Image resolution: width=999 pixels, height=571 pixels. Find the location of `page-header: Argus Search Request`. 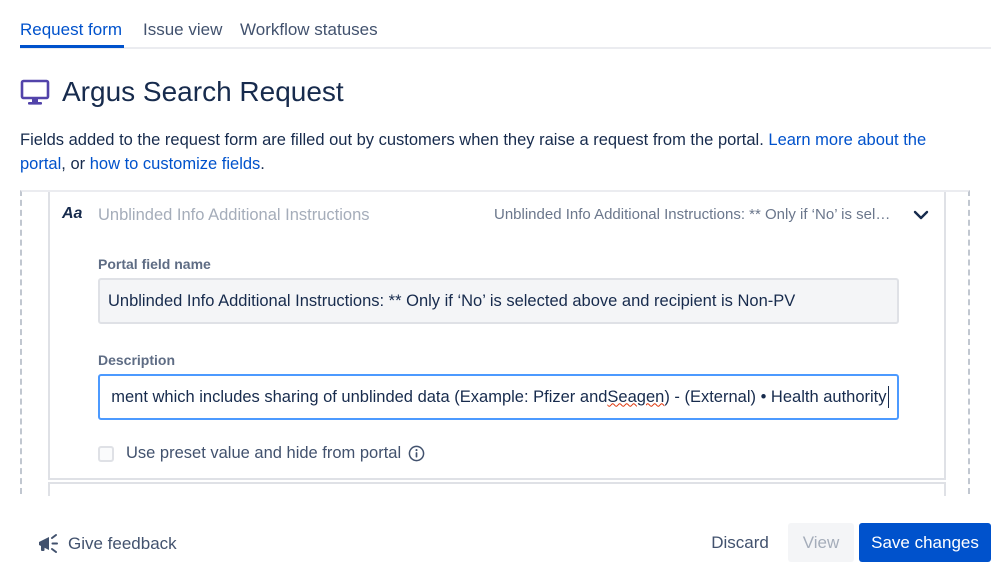

page-header: Argus Search Request is located at coordinates (182, 92).